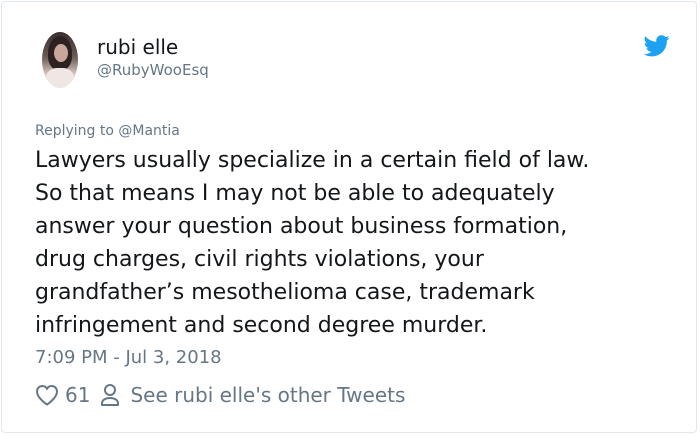  What do you see at coordinates (153, 70) in the screenshot?
I see `author-handle: @RubyWooEsq` at bounding box center [153, 70].